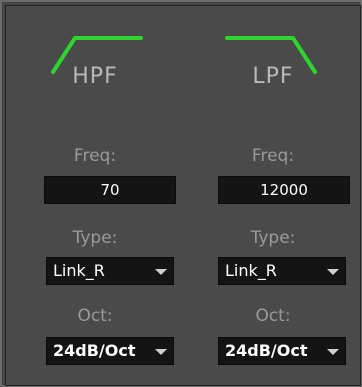  What do you see at coordinates (273, 316) in the screenshot?
I see `lpf-oct-label: Oct:` at bounding box center [273, 316].